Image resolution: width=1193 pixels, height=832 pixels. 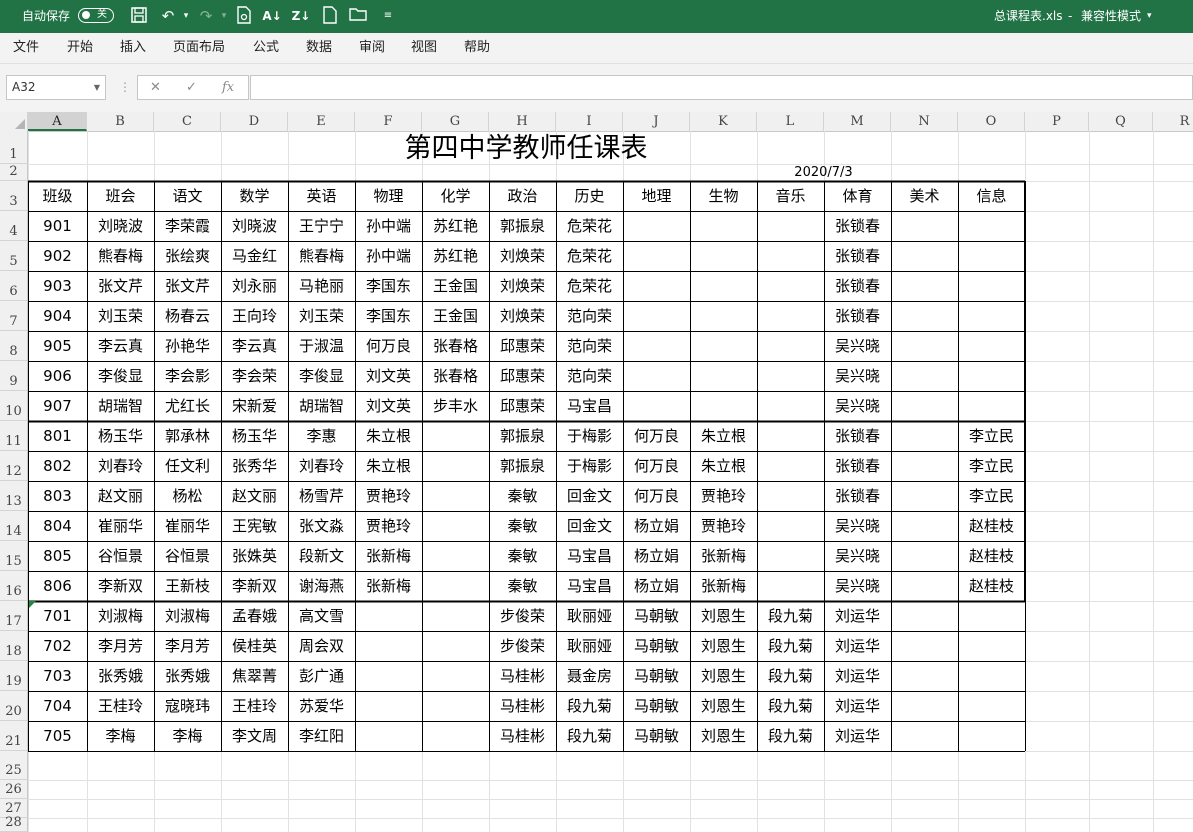 I want to click on teacher-cell: 刘焕荣, so click(x=522, y=286).